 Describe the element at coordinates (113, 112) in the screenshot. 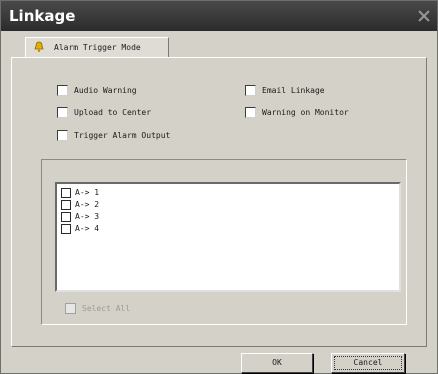

I see `upload-to-center-label: Upload to Center` at that location.